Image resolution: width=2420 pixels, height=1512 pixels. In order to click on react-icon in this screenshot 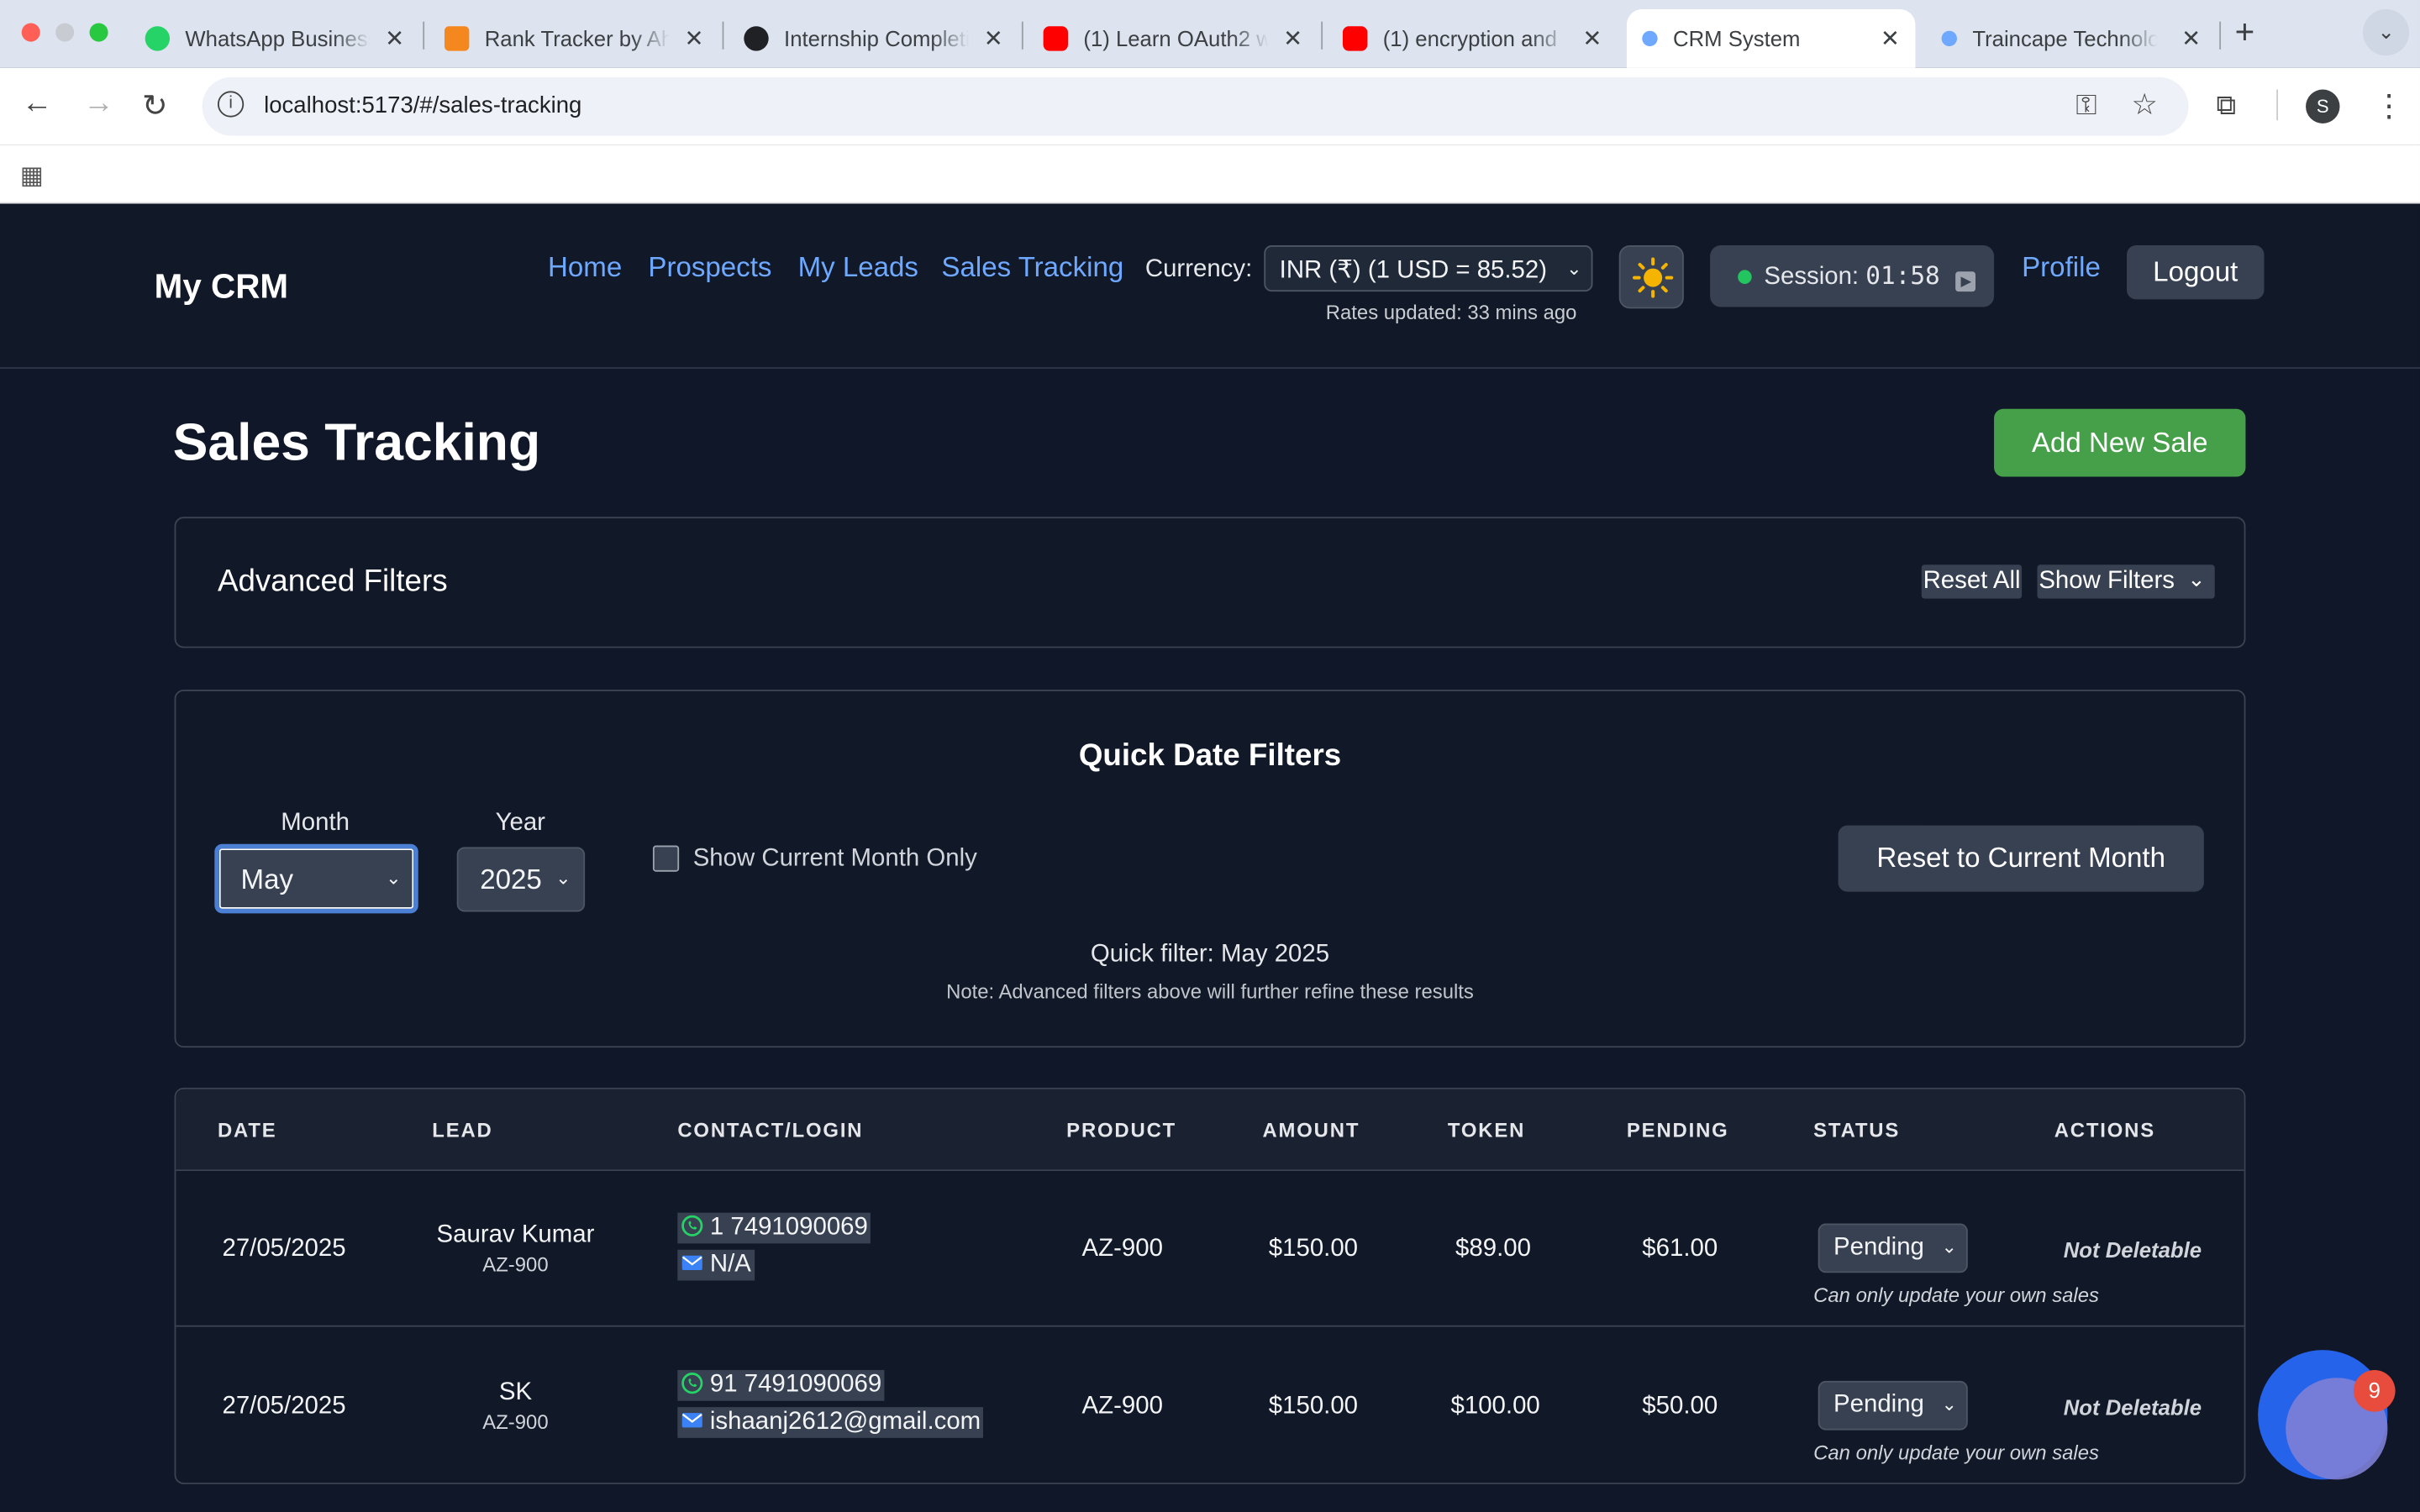, I will do `click(1949, 38)`.